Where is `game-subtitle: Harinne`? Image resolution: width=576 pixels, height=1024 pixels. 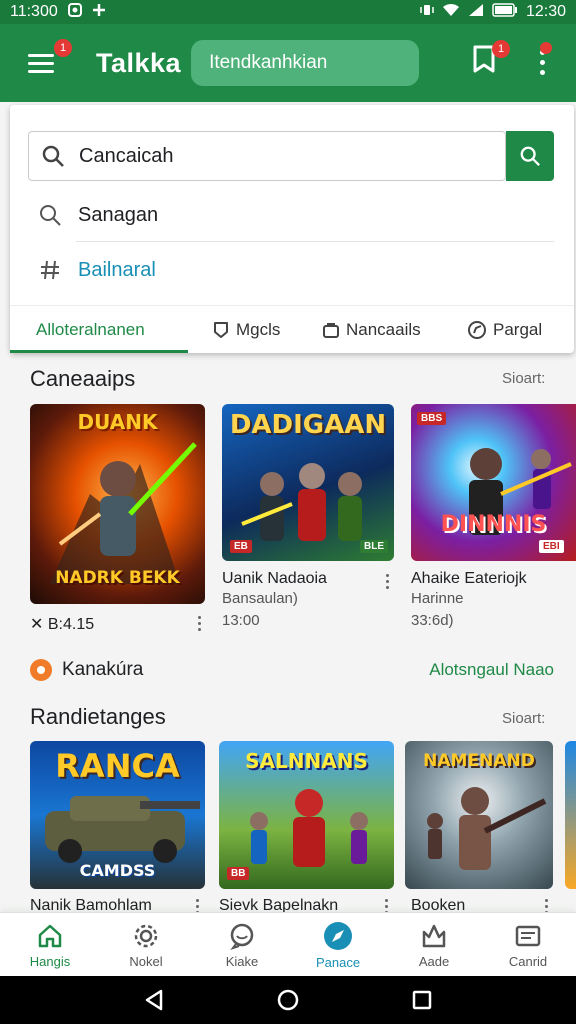
game-subtitle: Harinne is located at coordinates (437, 598).